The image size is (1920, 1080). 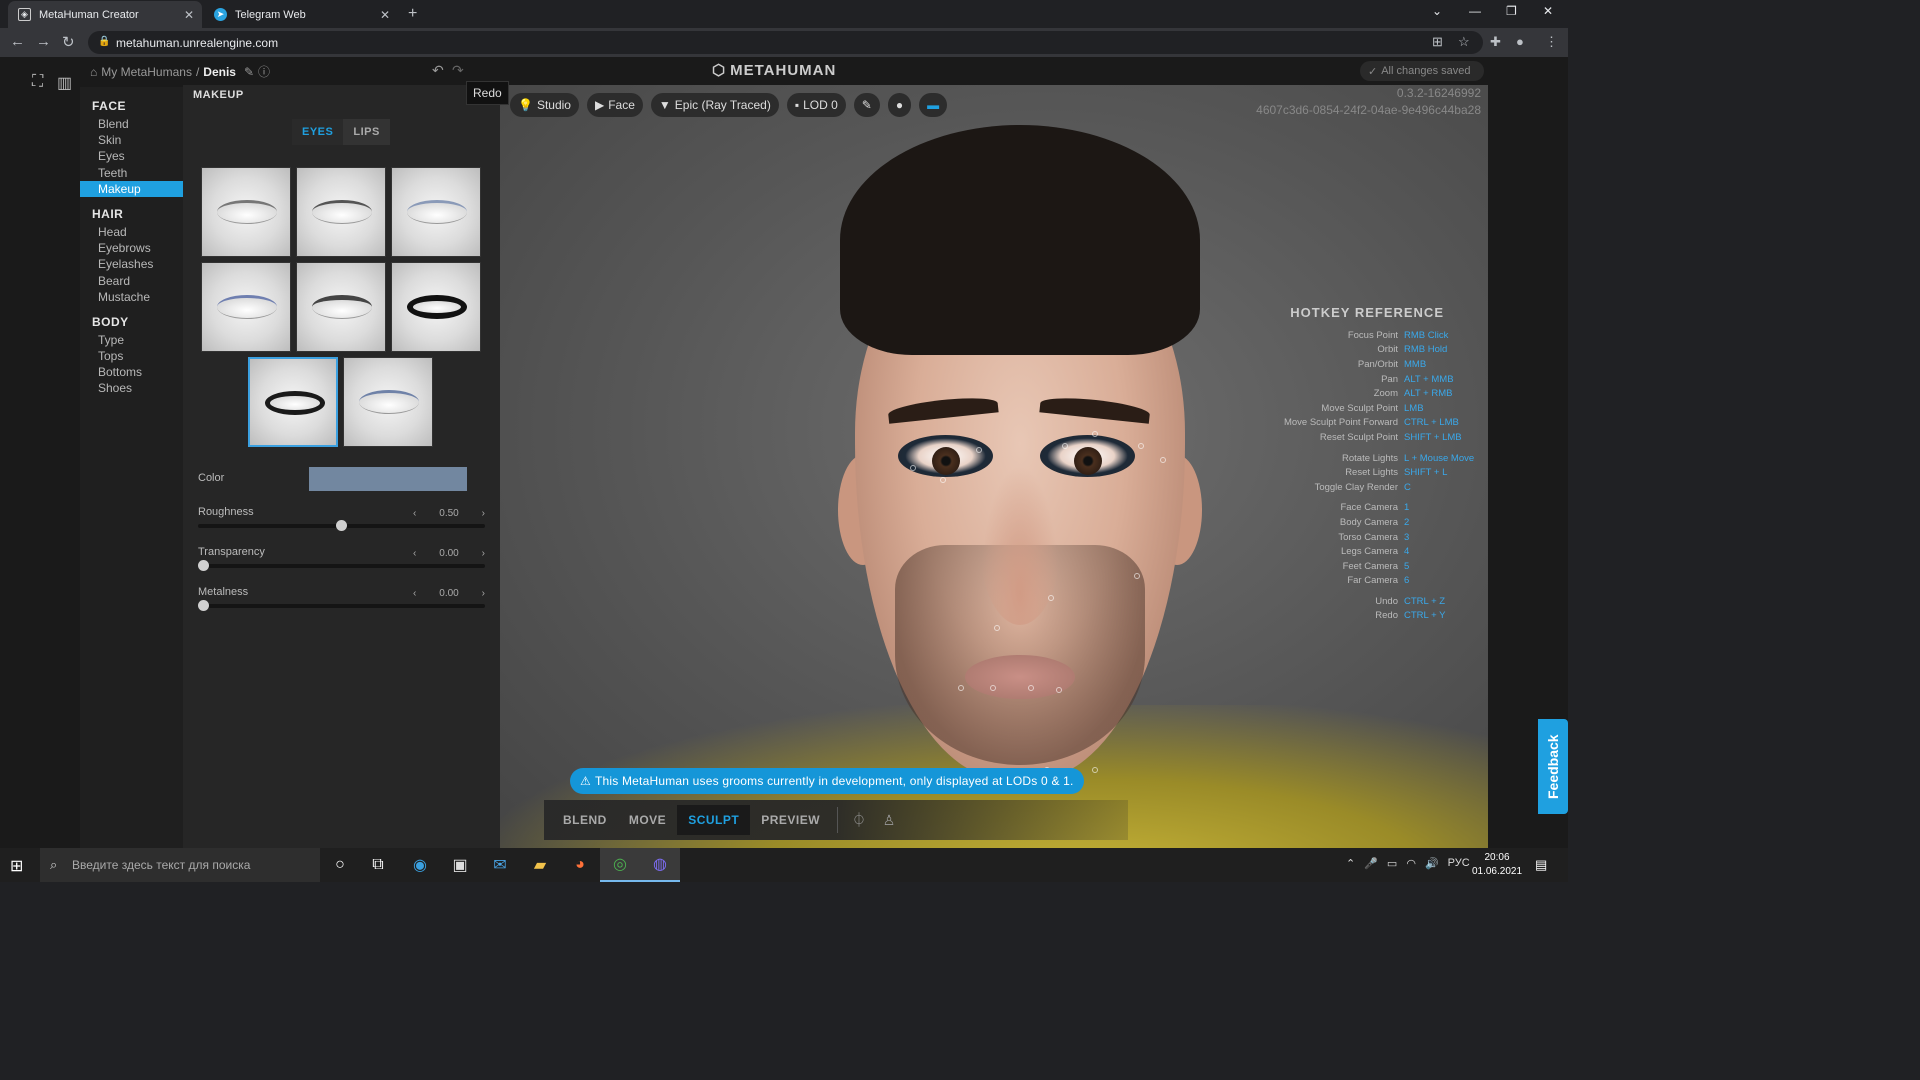 I want to click on account-icon: ●, so click(x=1520, y=41).